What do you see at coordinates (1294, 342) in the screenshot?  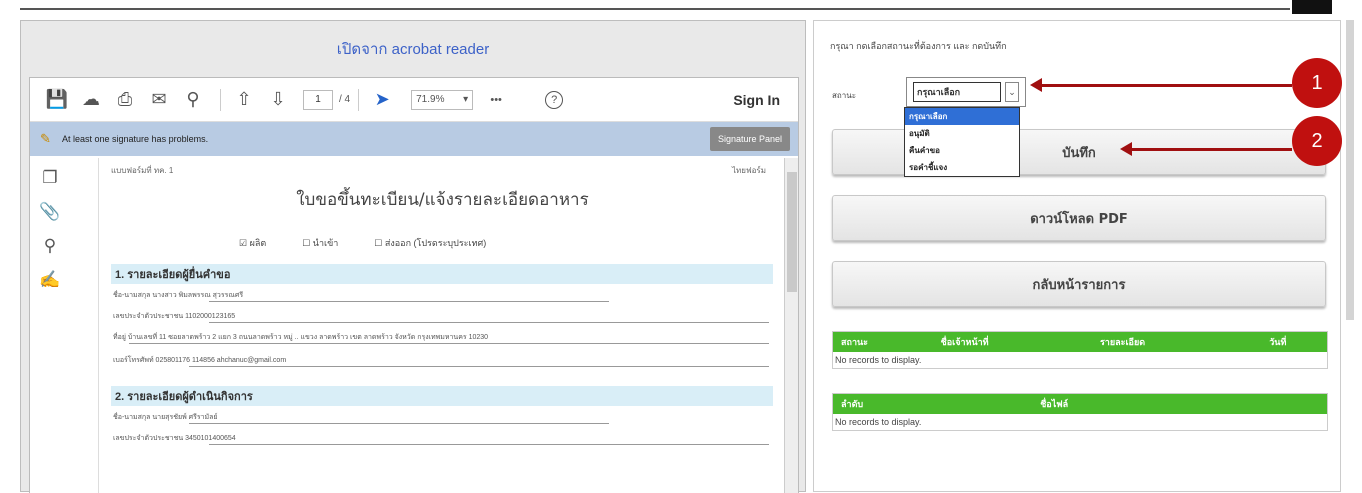 I see `grid-col-date: วันที่` at bounding box center [1294, 342].